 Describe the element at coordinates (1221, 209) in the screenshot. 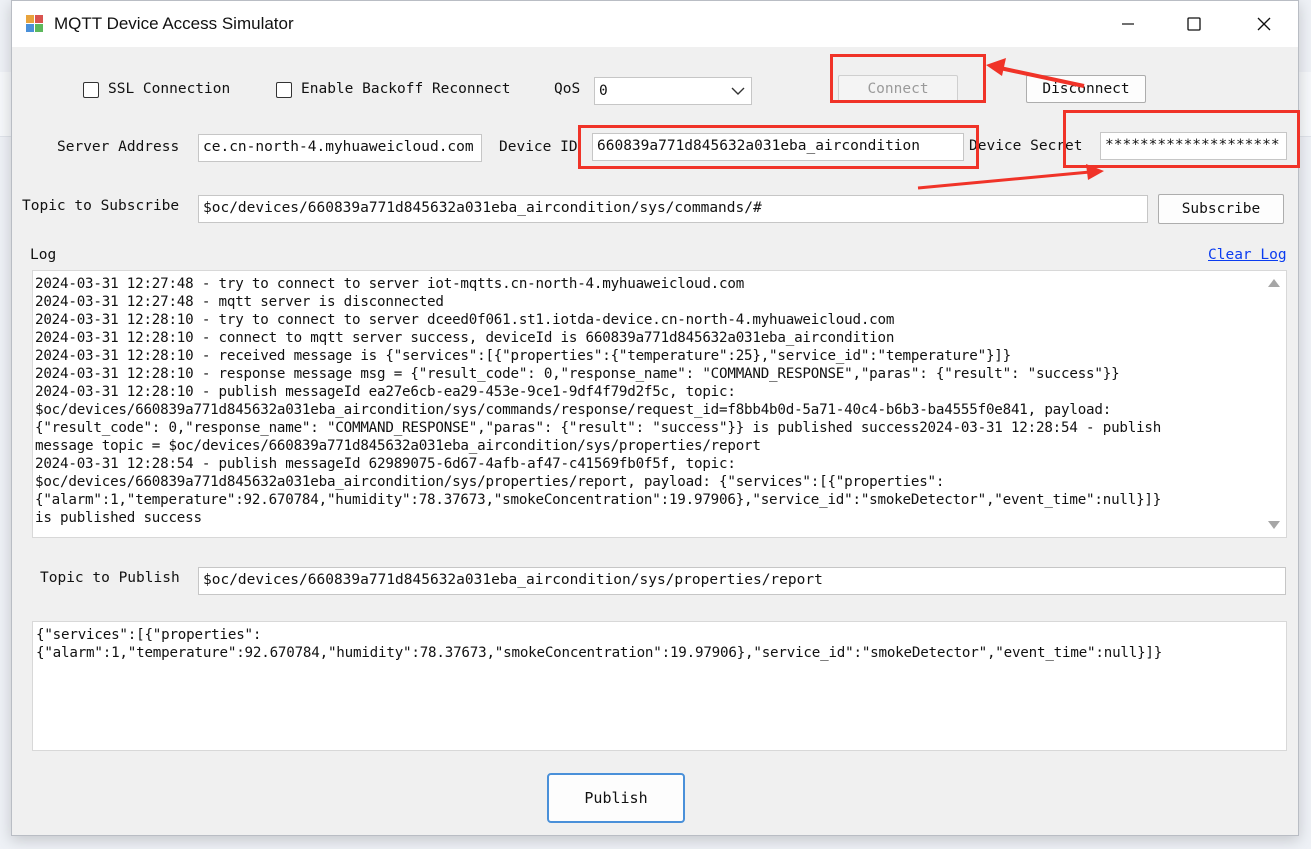

I see `subscribe-button: Subscribe` at that location.